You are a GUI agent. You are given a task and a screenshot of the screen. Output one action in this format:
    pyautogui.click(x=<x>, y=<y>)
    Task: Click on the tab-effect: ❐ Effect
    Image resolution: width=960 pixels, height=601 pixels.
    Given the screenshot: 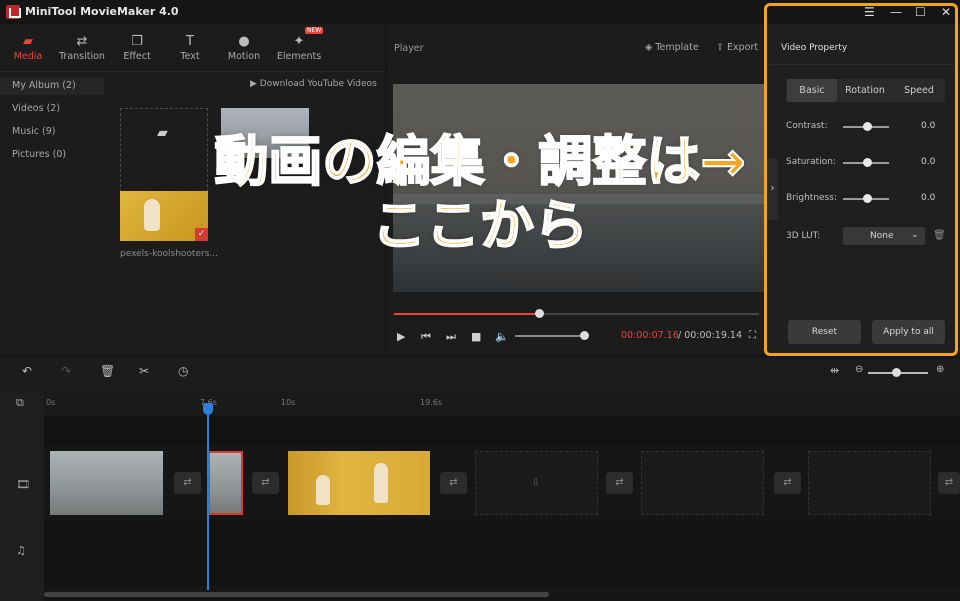 What is the action you would take?
    pyautogui.click(x=137, y=48)
    